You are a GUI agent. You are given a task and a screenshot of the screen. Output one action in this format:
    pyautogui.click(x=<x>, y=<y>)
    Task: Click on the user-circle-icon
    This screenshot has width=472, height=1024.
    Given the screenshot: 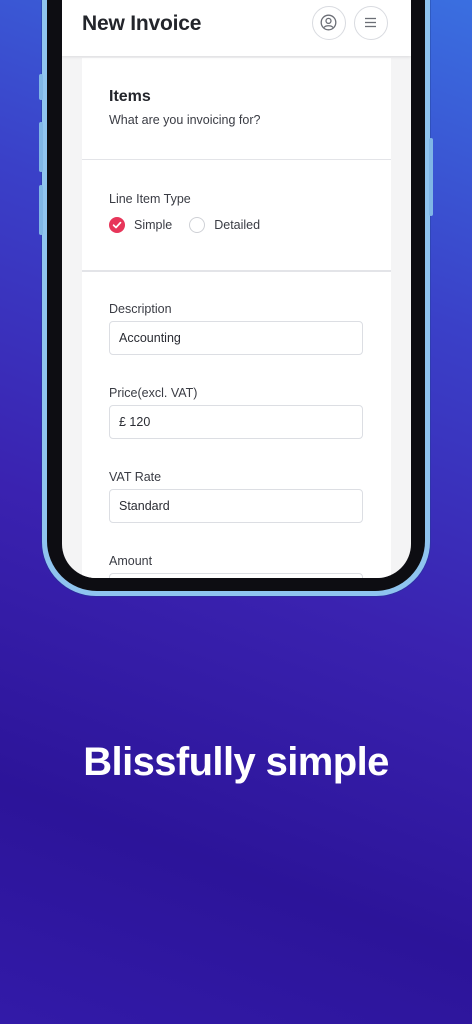 What is the action you would take?
    pyautogui.click(x=328, y=22)
    